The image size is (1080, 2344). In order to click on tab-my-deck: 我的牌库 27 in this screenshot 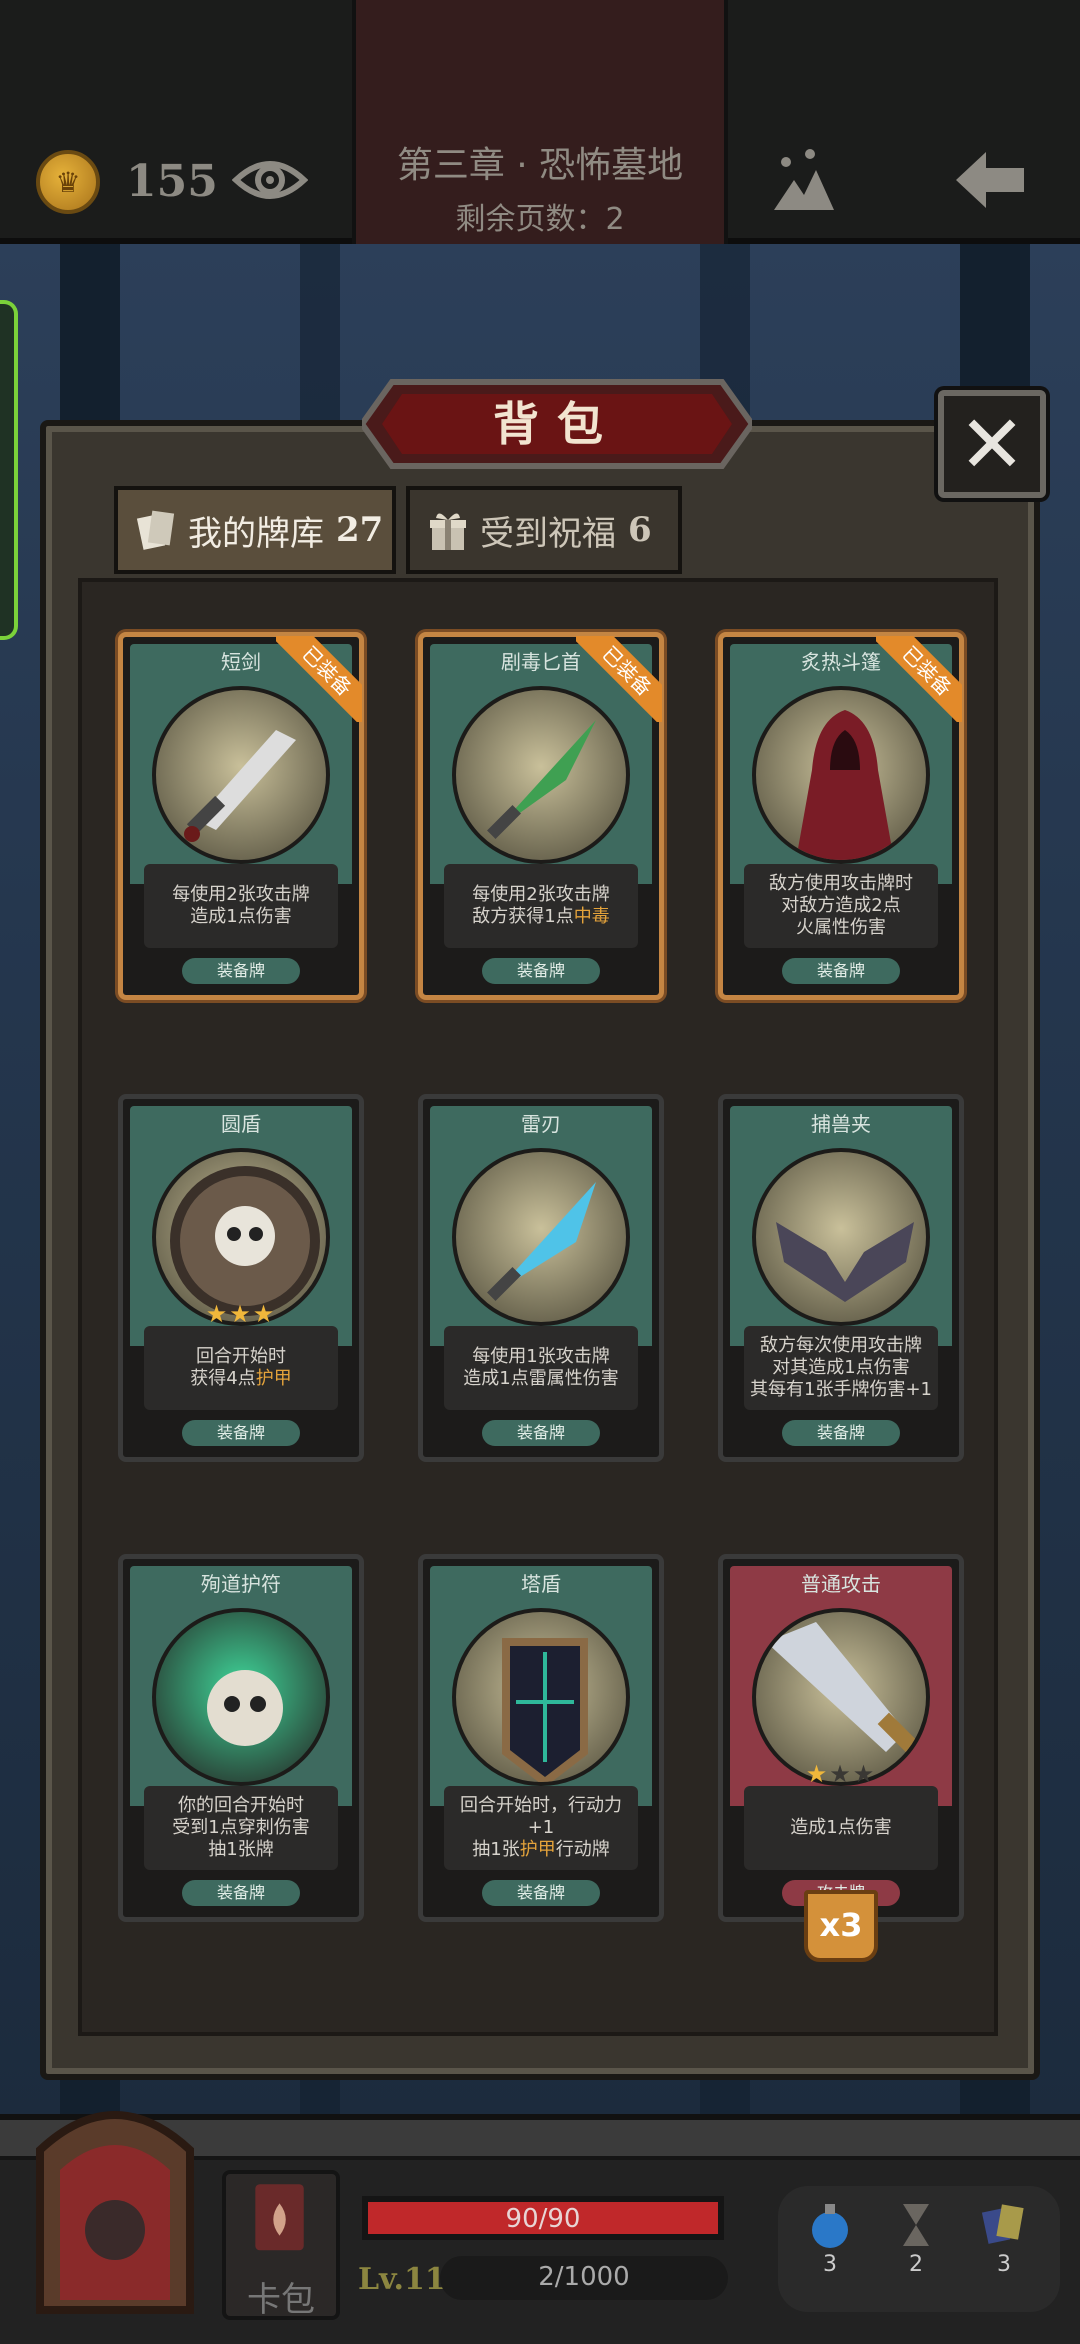, I will do `click(255, 530)`.